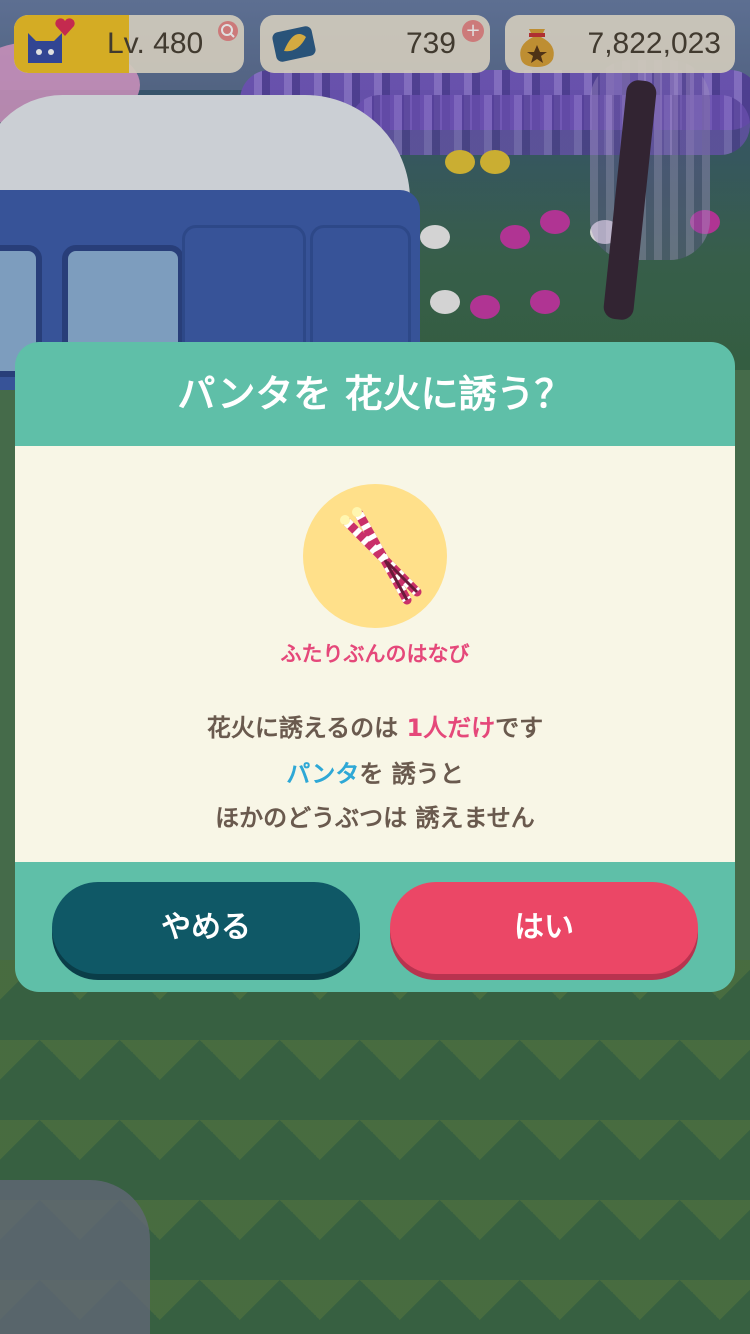 Image resolution: width=750 pixels, height=1334 pixels. Describe the element at coordinates (411, 774) in the screenshot. I see `message-text: を 誘うと` at that location.